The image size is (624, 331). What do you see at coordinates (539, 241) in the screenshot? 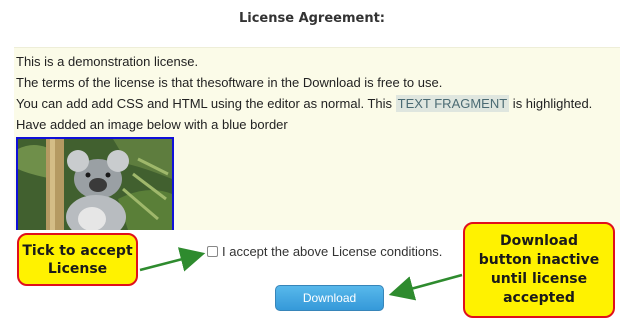
I see `callout-right-line-1: Download` at bounding box center [539, 241].